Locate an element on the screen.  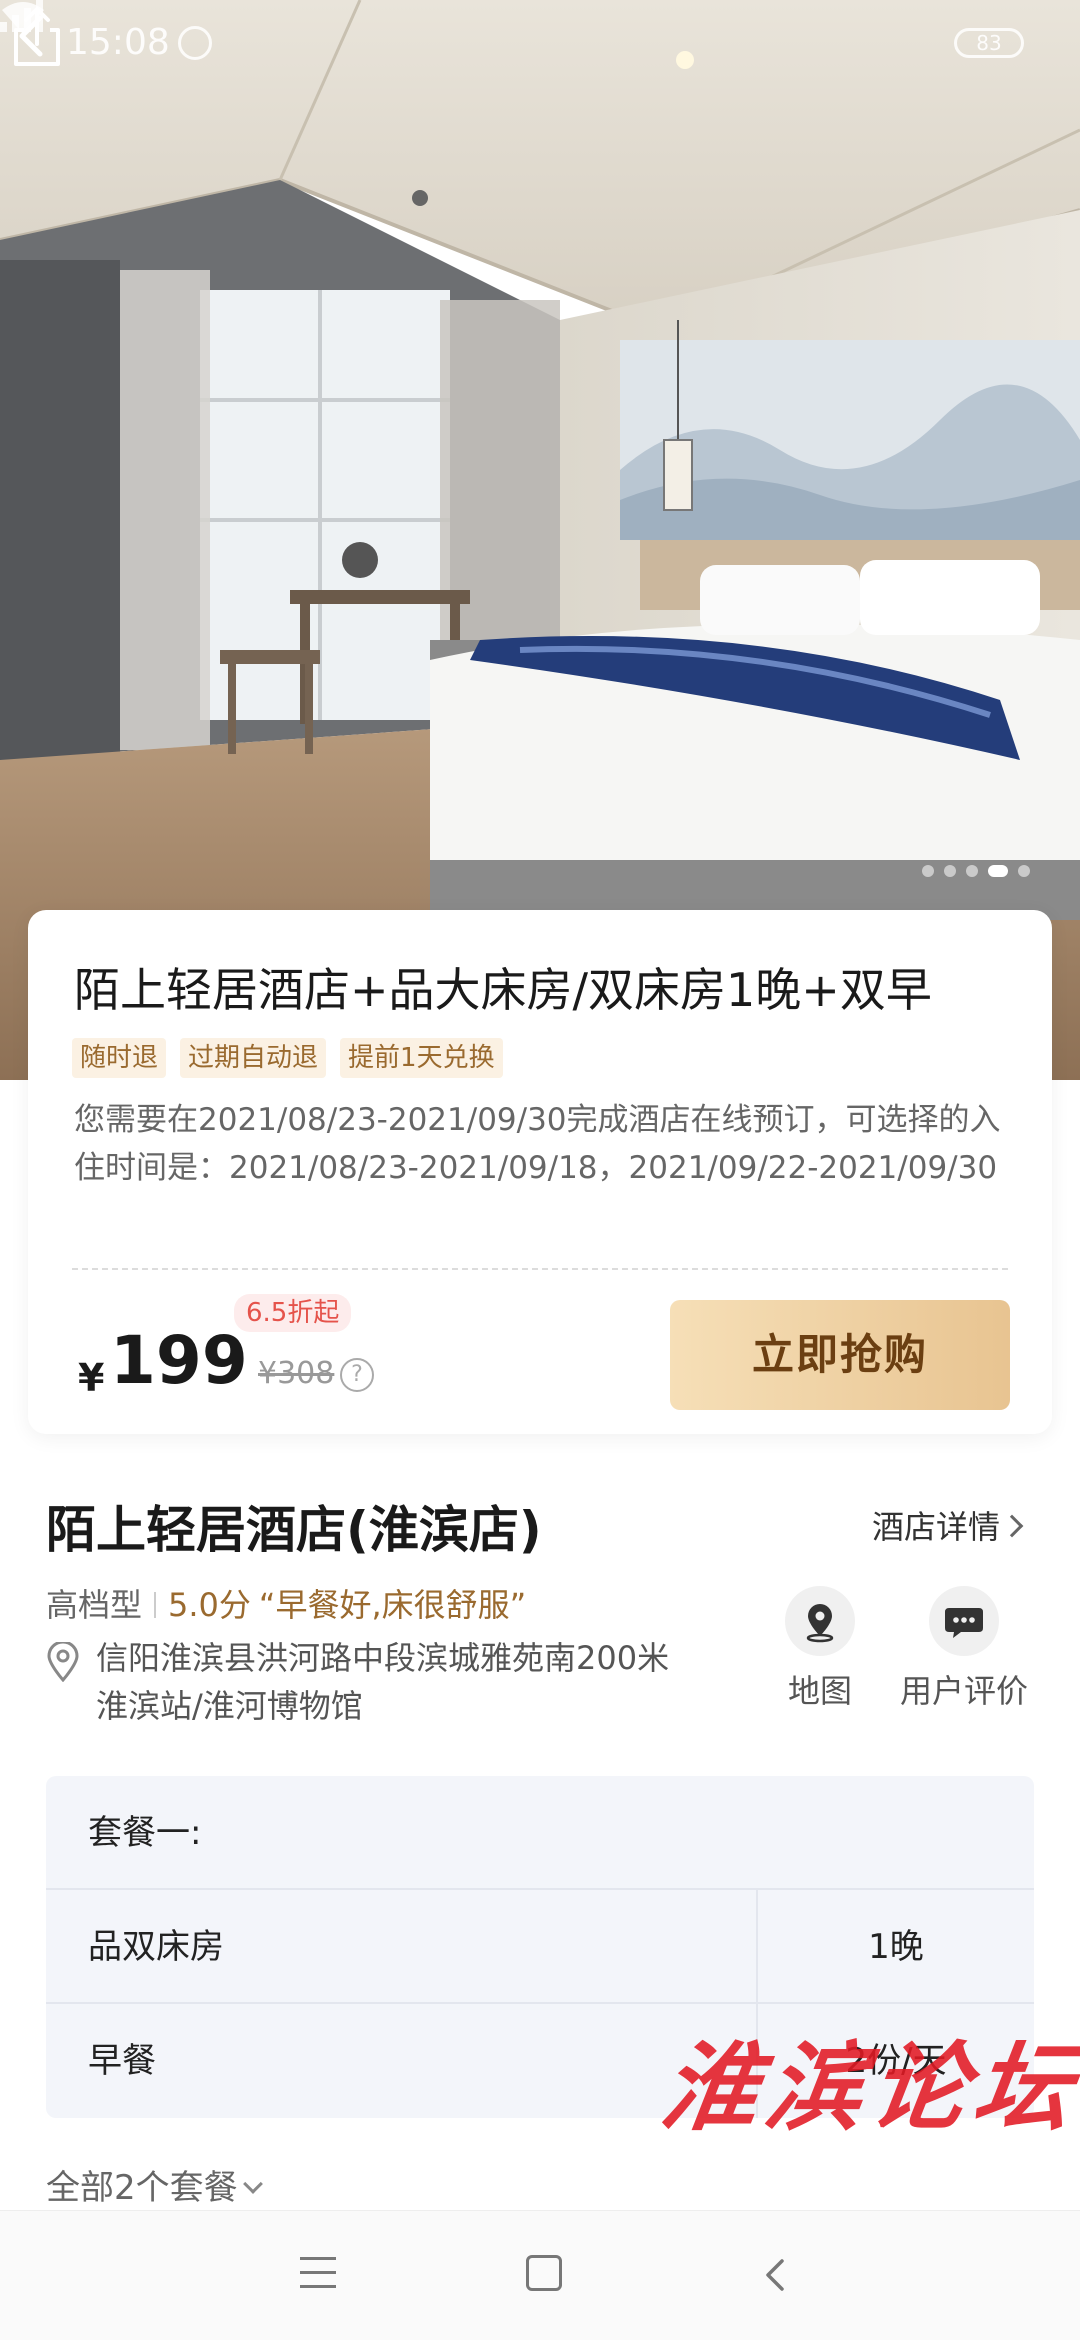
system-nav-bar is located at coordinates (540, 2275).